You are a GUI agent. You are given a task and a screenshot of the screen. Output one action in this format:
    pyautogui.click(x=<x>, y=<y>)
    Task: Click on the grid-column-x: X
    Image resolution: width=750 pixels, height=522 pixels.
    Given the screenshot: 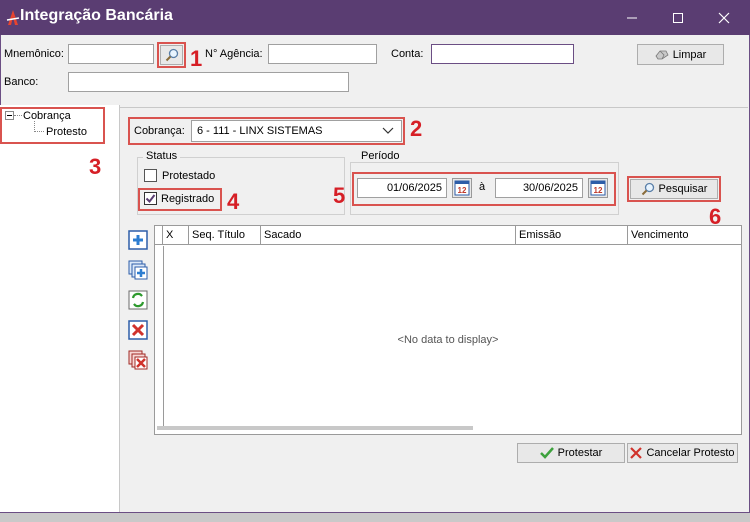 What is the action you would take?
    pyautogui.click(x=176, y=235)
    